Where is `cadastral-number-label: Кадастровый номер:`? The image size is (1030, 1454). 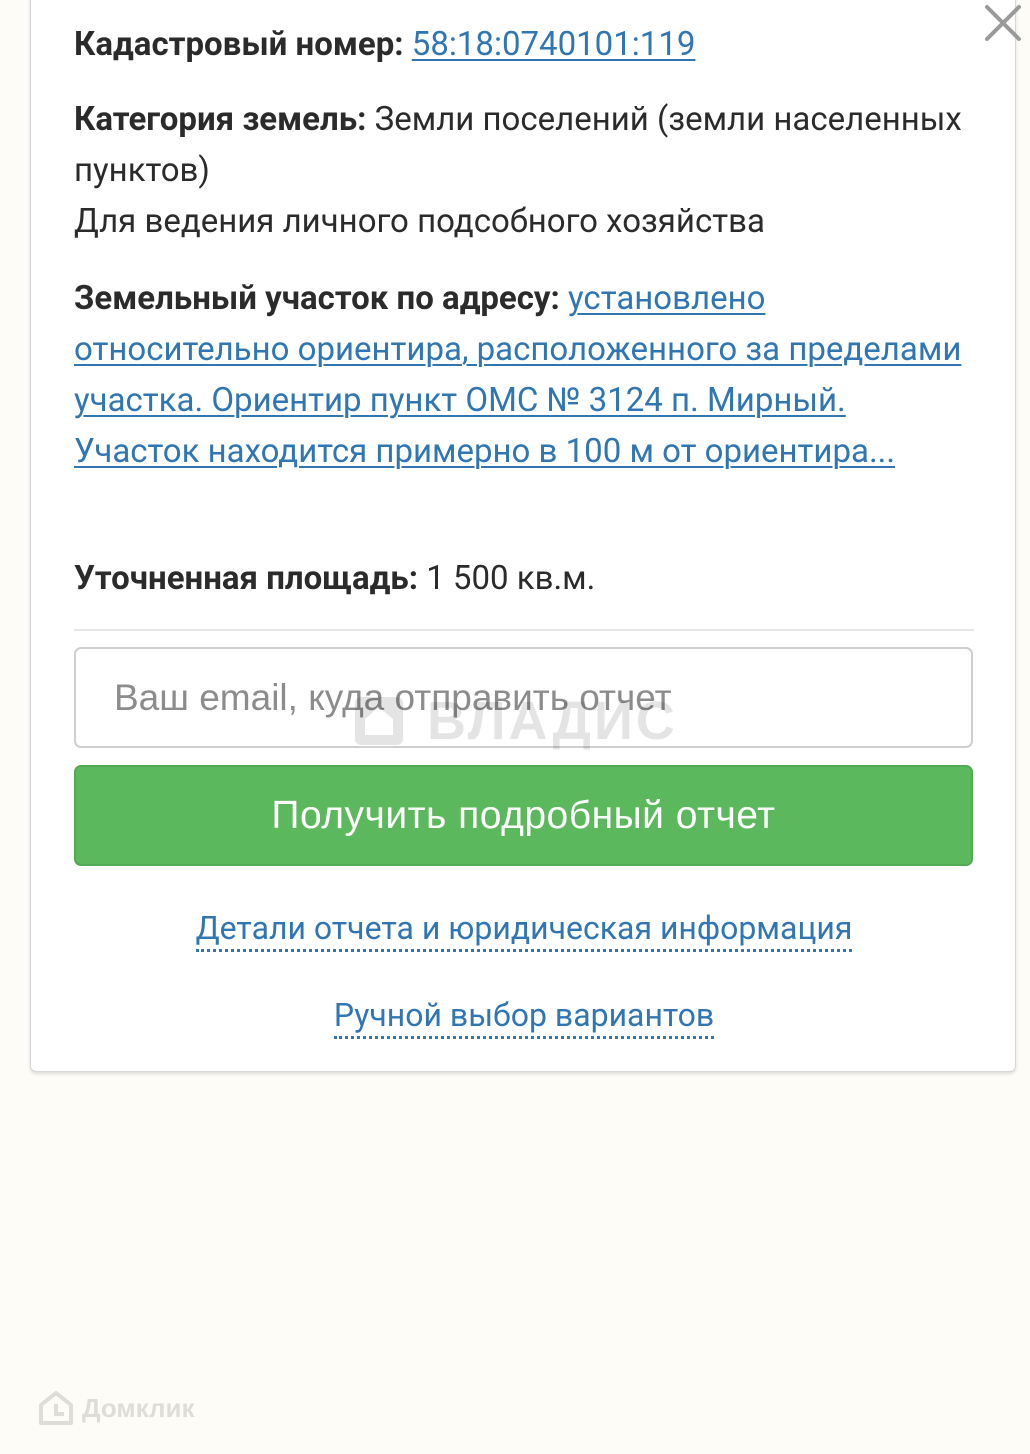 cadastral-number-label: Кадастровый номер: is located at coordinates (239, 44).